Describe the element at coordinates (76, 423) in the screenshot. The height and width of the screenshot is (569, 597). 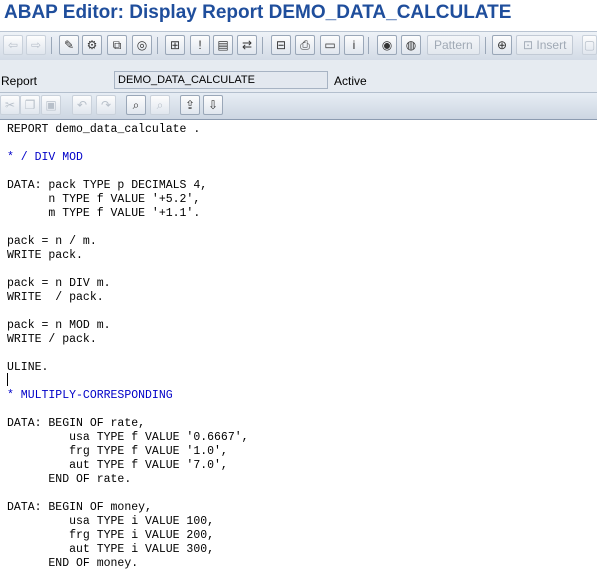
I see `code-line: DATA: BEGIN OF rate,` at that location.